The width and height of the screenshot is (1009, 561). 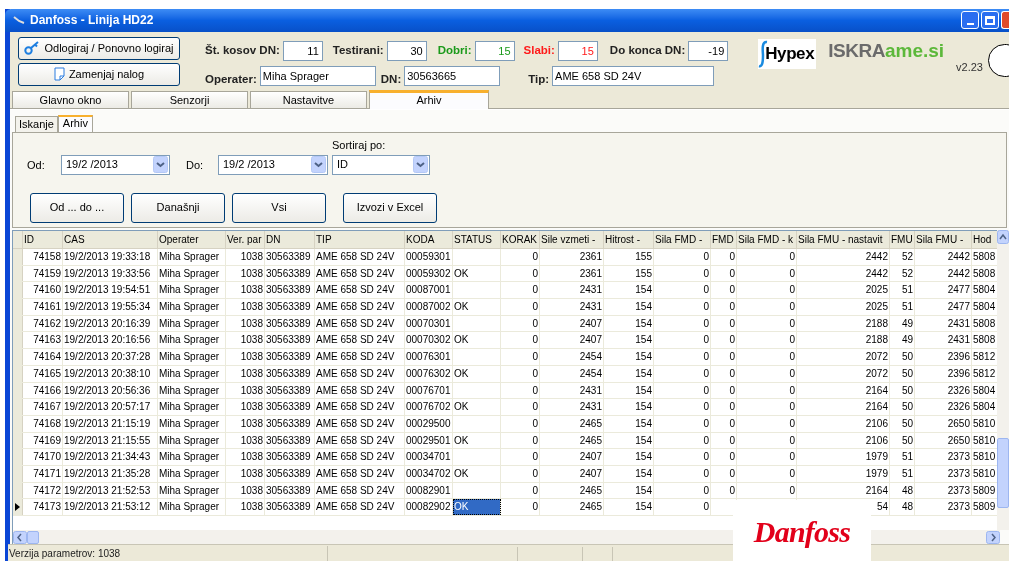 I want to click on table-cell: 2407, so click(x=572, y=323).